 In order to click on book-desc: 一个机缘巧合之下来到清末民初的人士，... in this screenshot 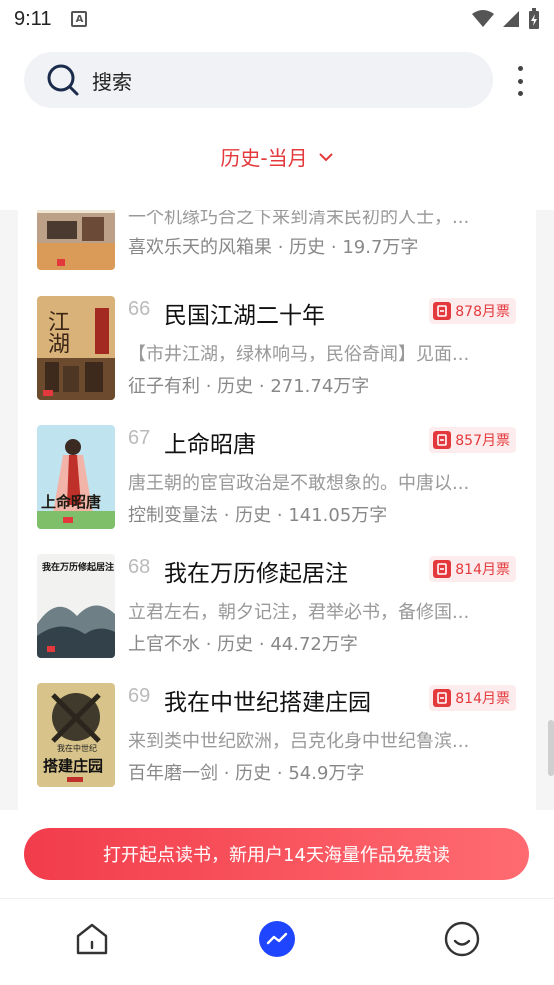, I will do `click(299, 219)`.